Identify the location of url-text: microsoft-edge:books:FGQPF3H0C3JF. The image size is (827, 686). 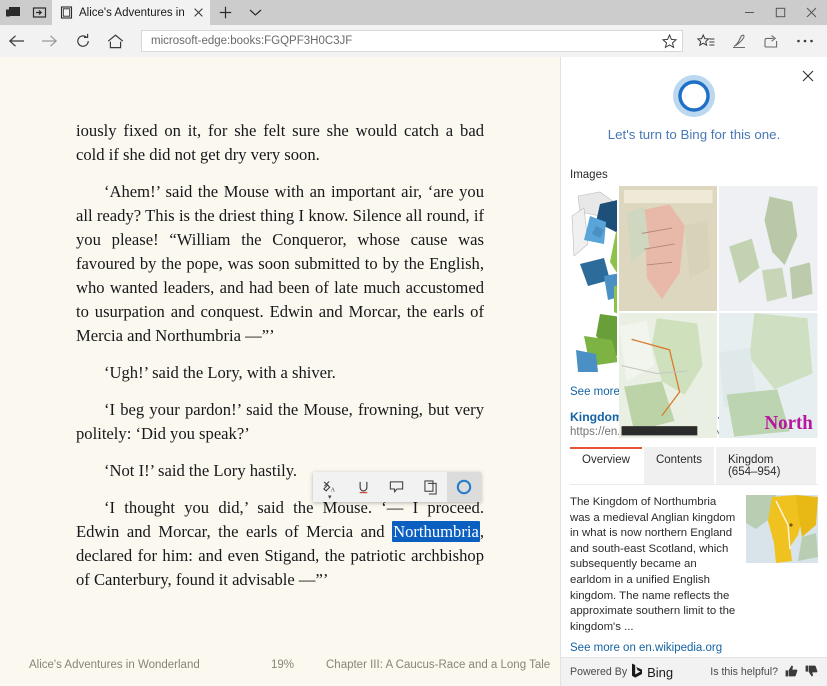
(405, 41).